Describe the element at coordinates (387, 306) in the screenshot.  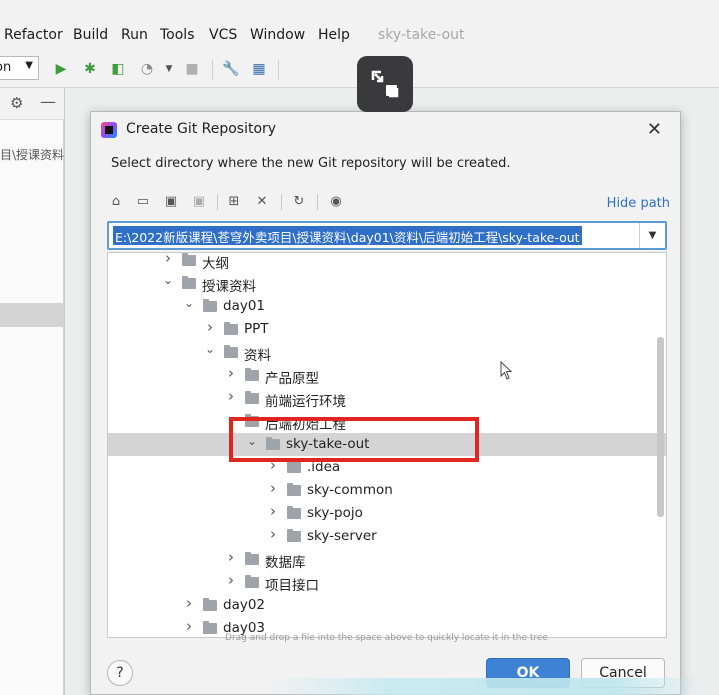
I see `tree-row: ⌄ day01` at that location.